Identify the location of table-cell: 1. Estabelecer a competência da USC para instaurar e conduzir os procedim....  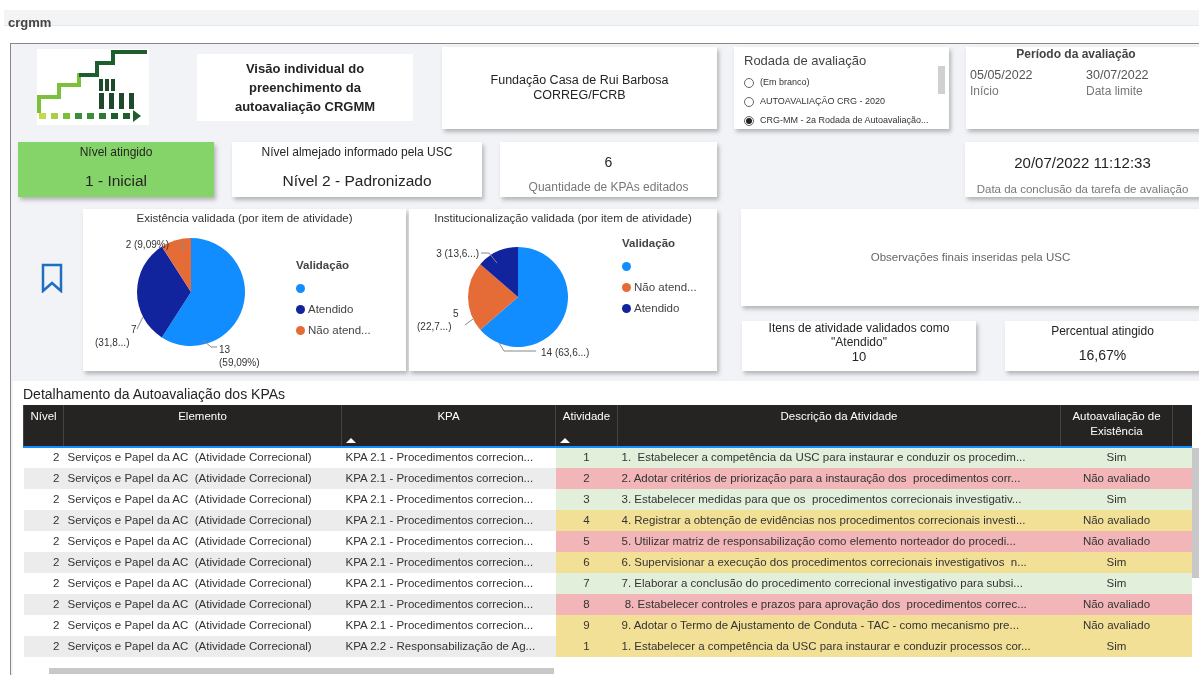
(839, 457).